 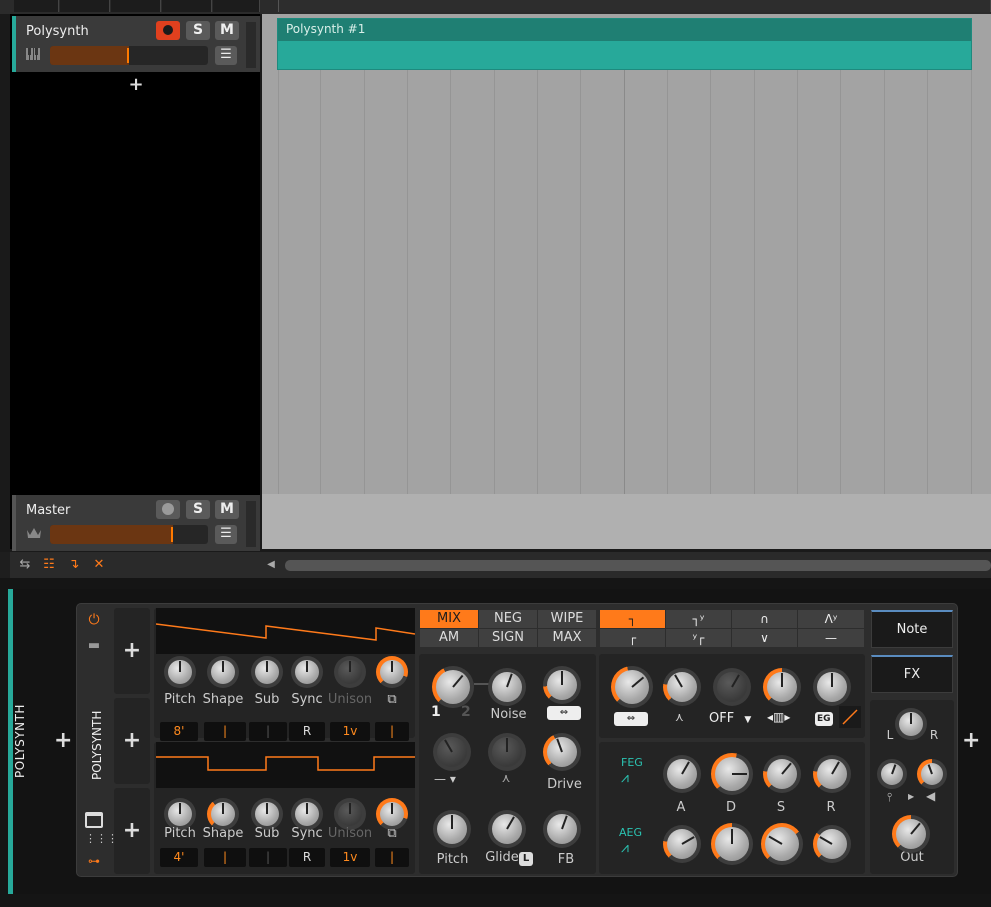 I want to click on drive-knob, so click(x=562, y=752).